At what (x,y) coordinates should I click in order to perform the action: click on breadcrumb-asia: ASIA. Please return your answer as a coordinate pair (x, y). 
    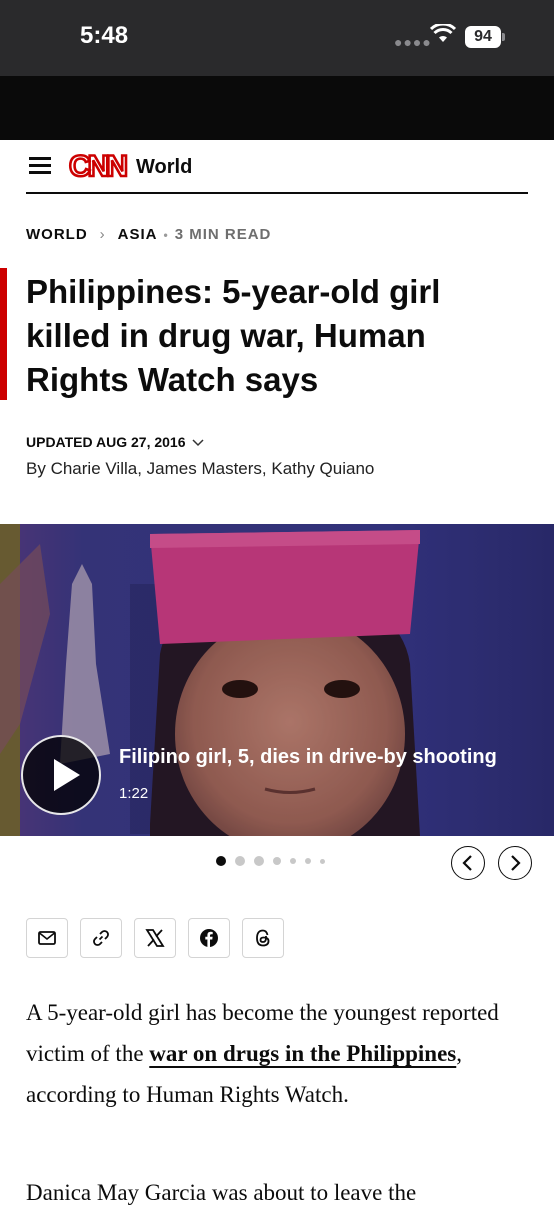
    Looking at the image, I should click on (138, 234).